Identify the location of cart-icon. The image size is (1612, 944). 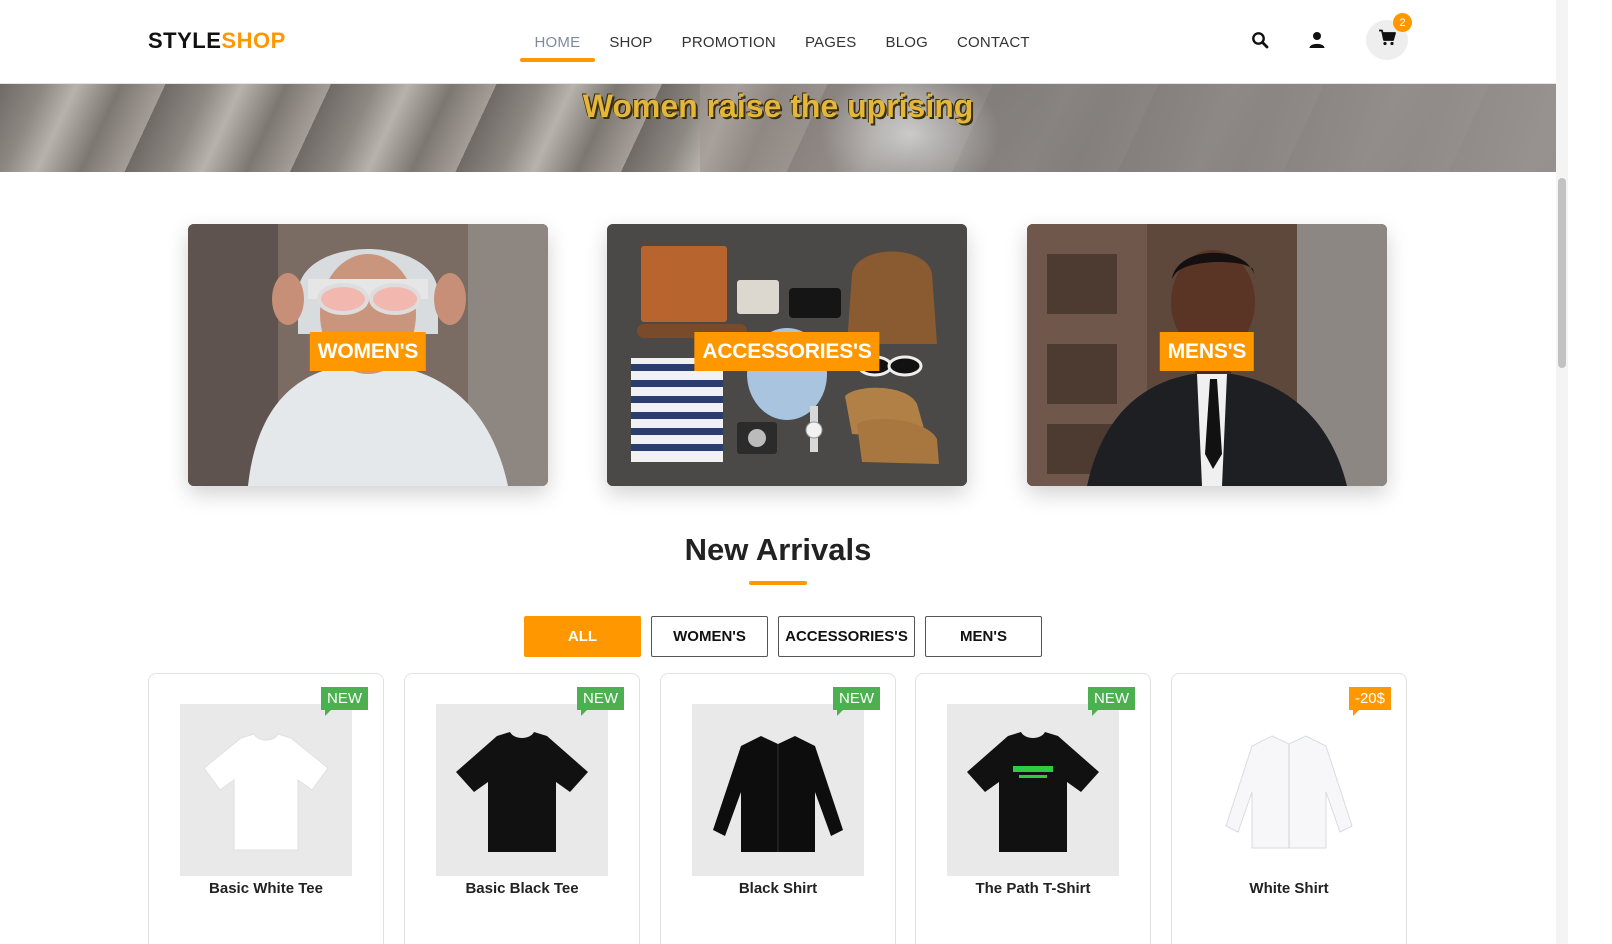
(1387, 40).